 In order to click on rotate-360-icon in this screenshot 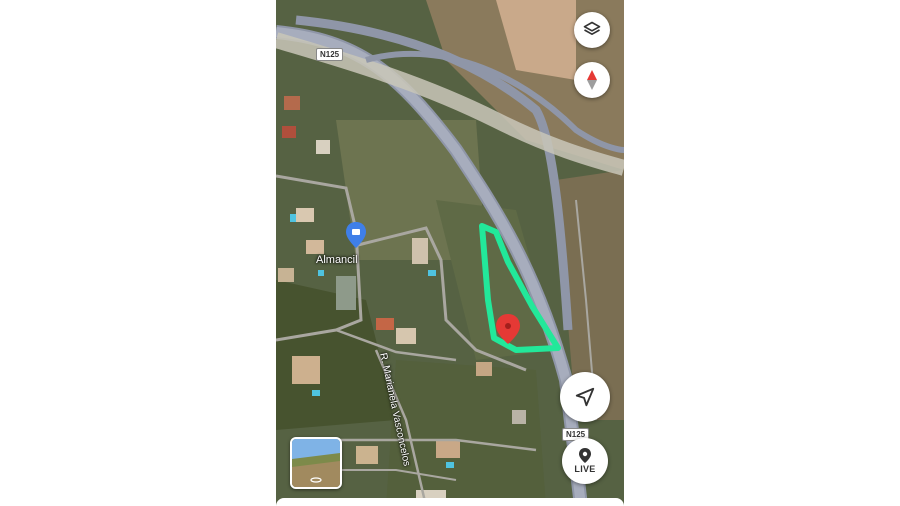, I will do `click(316, 480)`.